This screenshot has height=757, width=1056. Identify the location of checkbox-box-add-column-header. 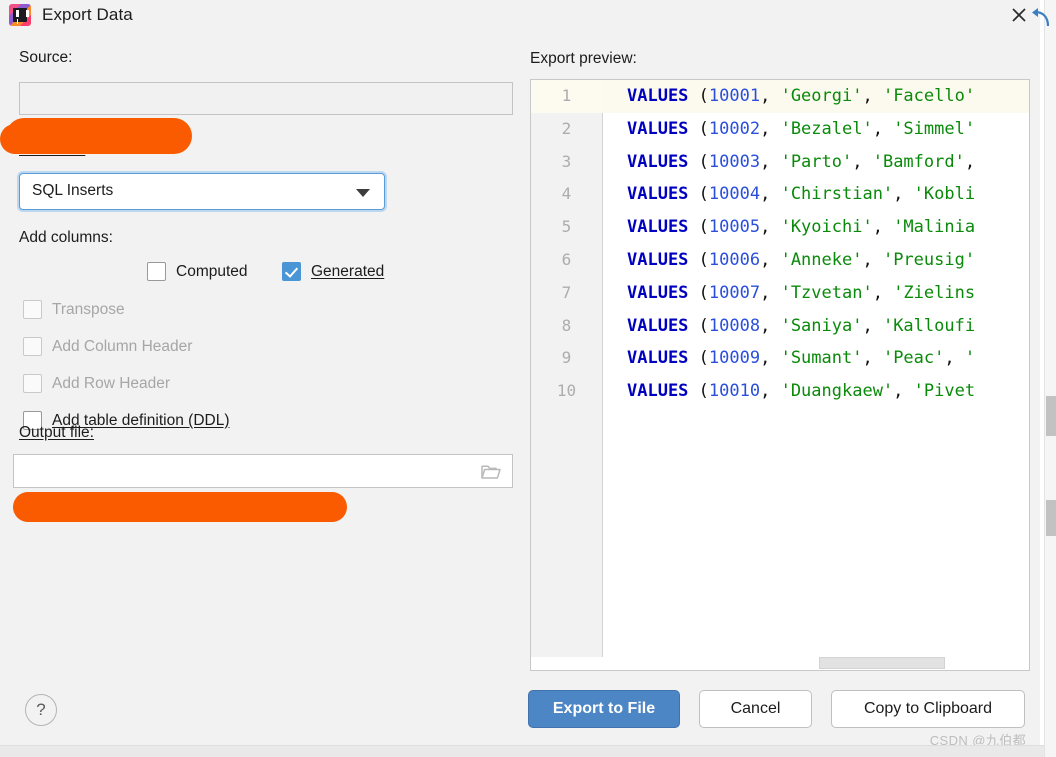
(32, 346).